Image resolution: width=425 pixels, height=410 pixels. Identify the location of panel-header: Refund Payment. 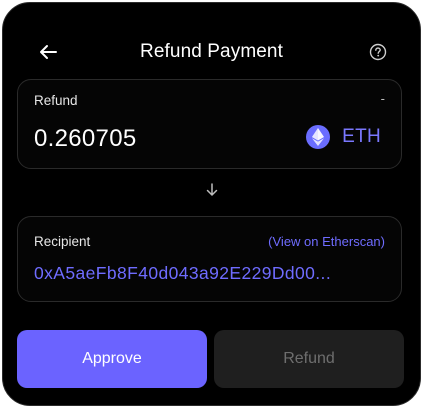
(211, 53).